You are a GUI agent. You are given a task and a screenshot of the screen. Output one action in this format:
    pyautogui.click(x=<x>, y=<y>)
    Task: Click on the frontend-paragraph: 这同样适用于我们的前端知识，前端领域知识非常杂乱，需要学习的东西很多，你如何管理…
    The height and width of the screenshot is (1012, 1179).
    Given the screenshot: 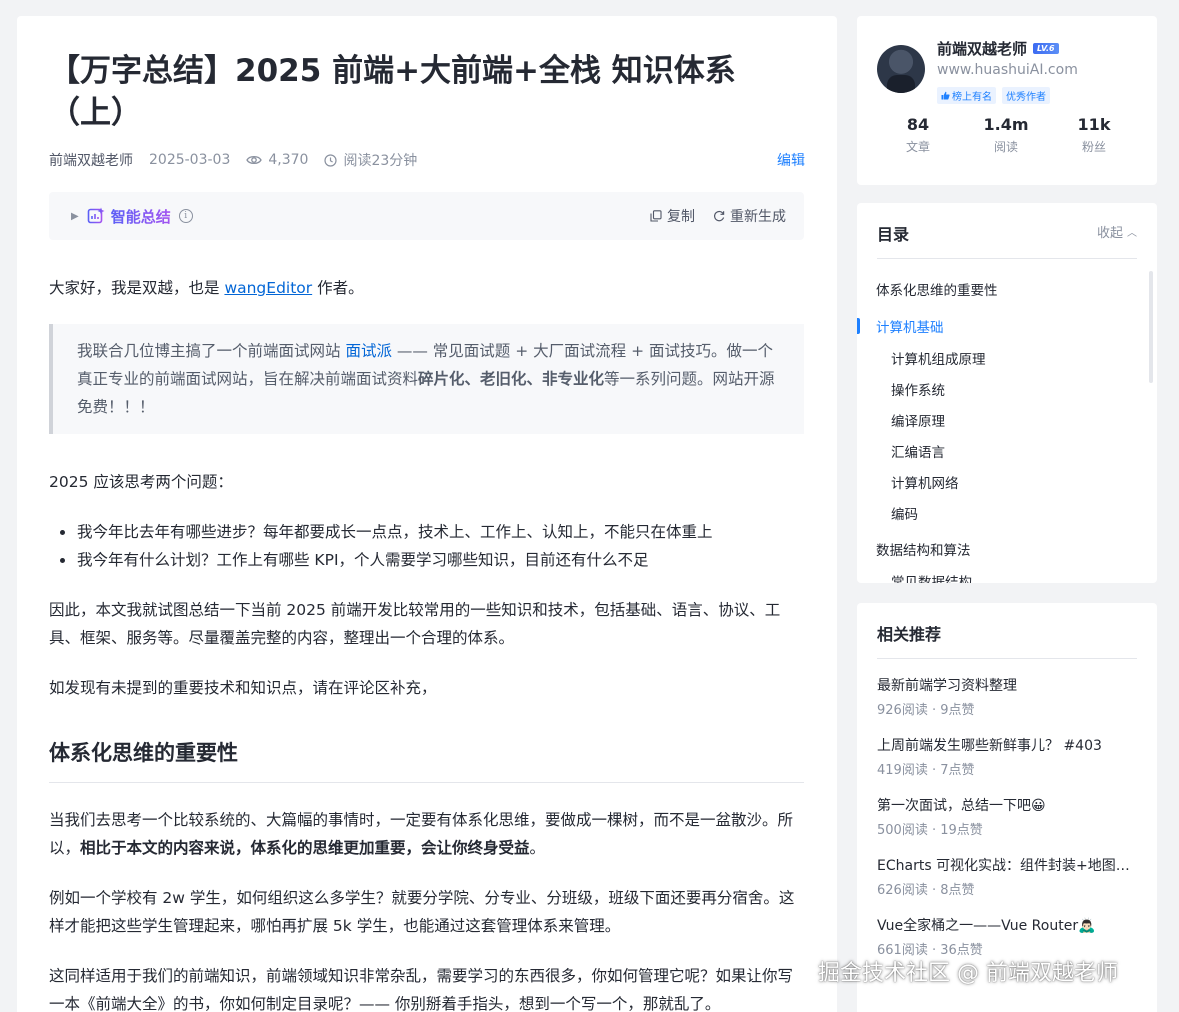 What is the action you would take?
    pyautogui.click(x=421, y=989)
    